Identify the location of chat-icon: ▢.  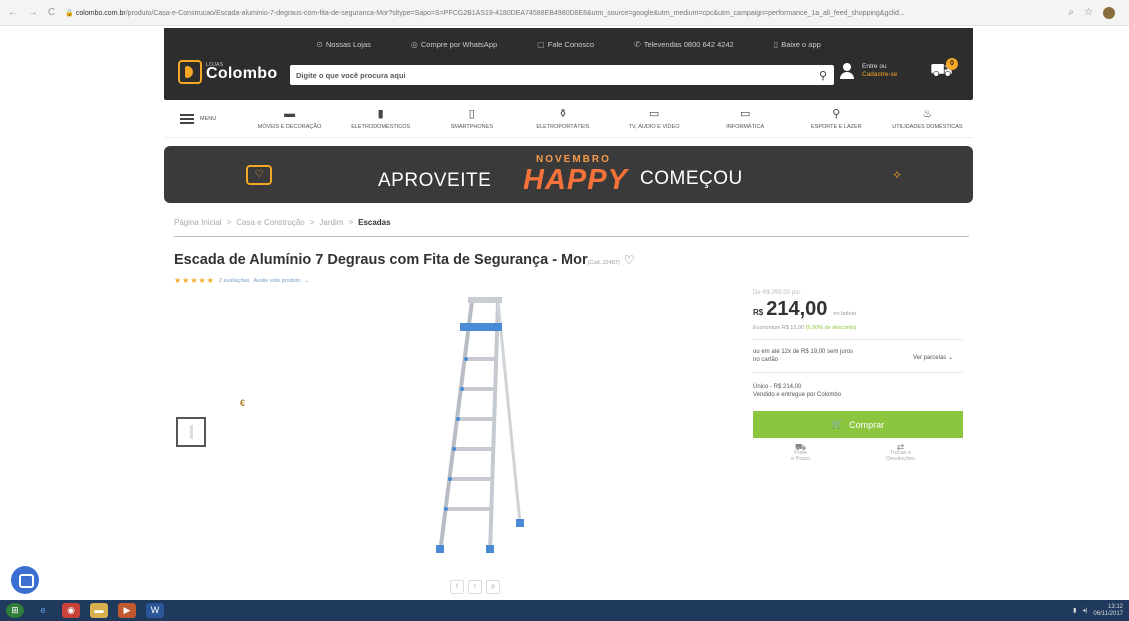
(541, 44).